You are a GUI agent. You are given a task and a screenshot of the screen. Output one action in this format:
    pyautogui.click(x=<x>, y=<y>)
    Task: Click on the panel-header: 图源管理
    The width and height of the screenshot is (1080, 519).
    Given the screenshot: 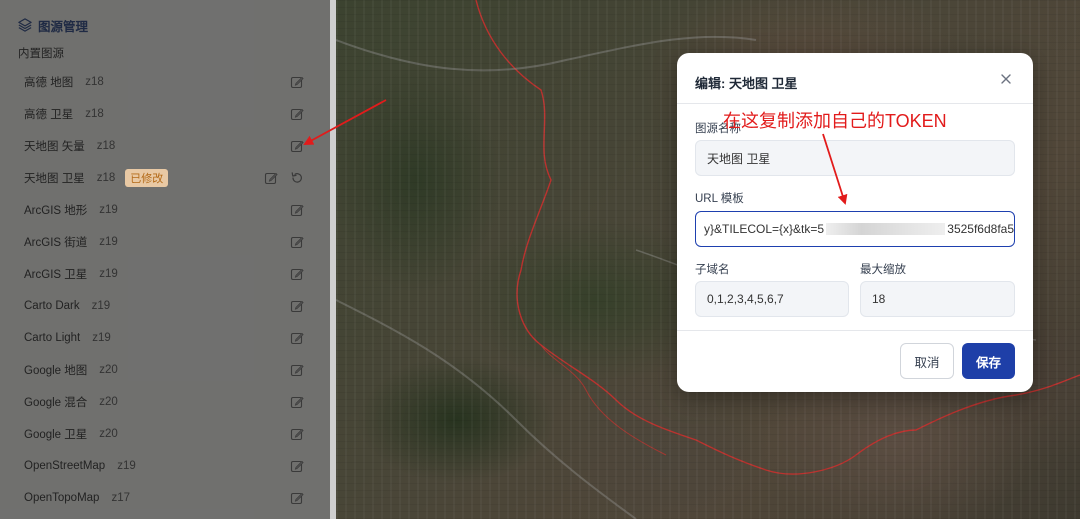 What is the action you would take?
    pyautogui.click(x=53, y=25)
    